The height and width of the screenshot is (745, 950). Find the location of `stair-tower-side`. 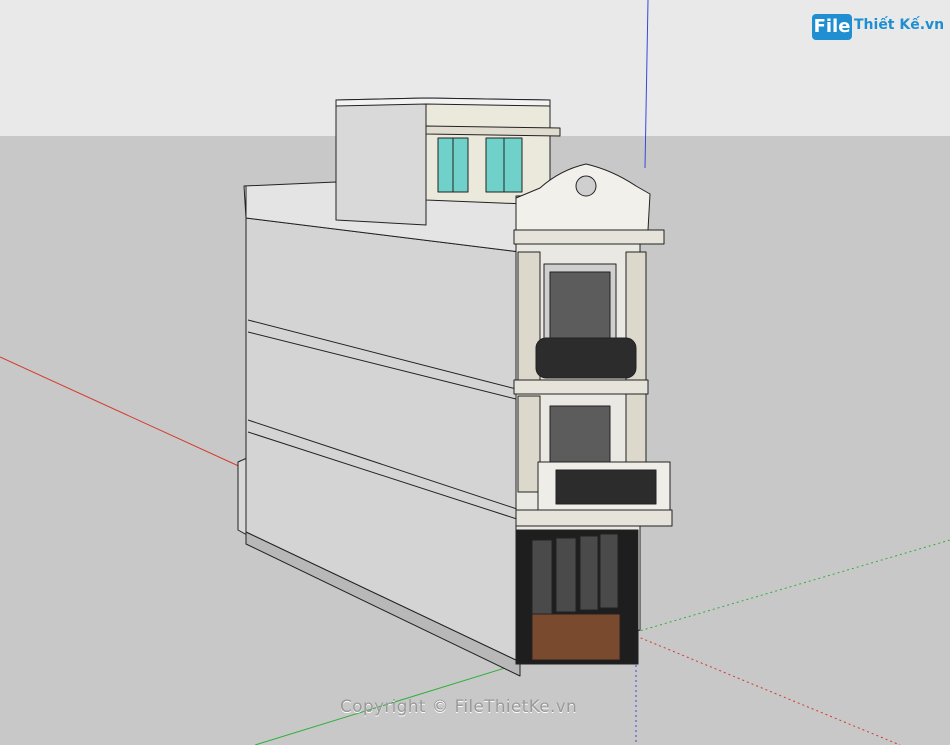

stair-tower-side is located at coordinates (381, 161).